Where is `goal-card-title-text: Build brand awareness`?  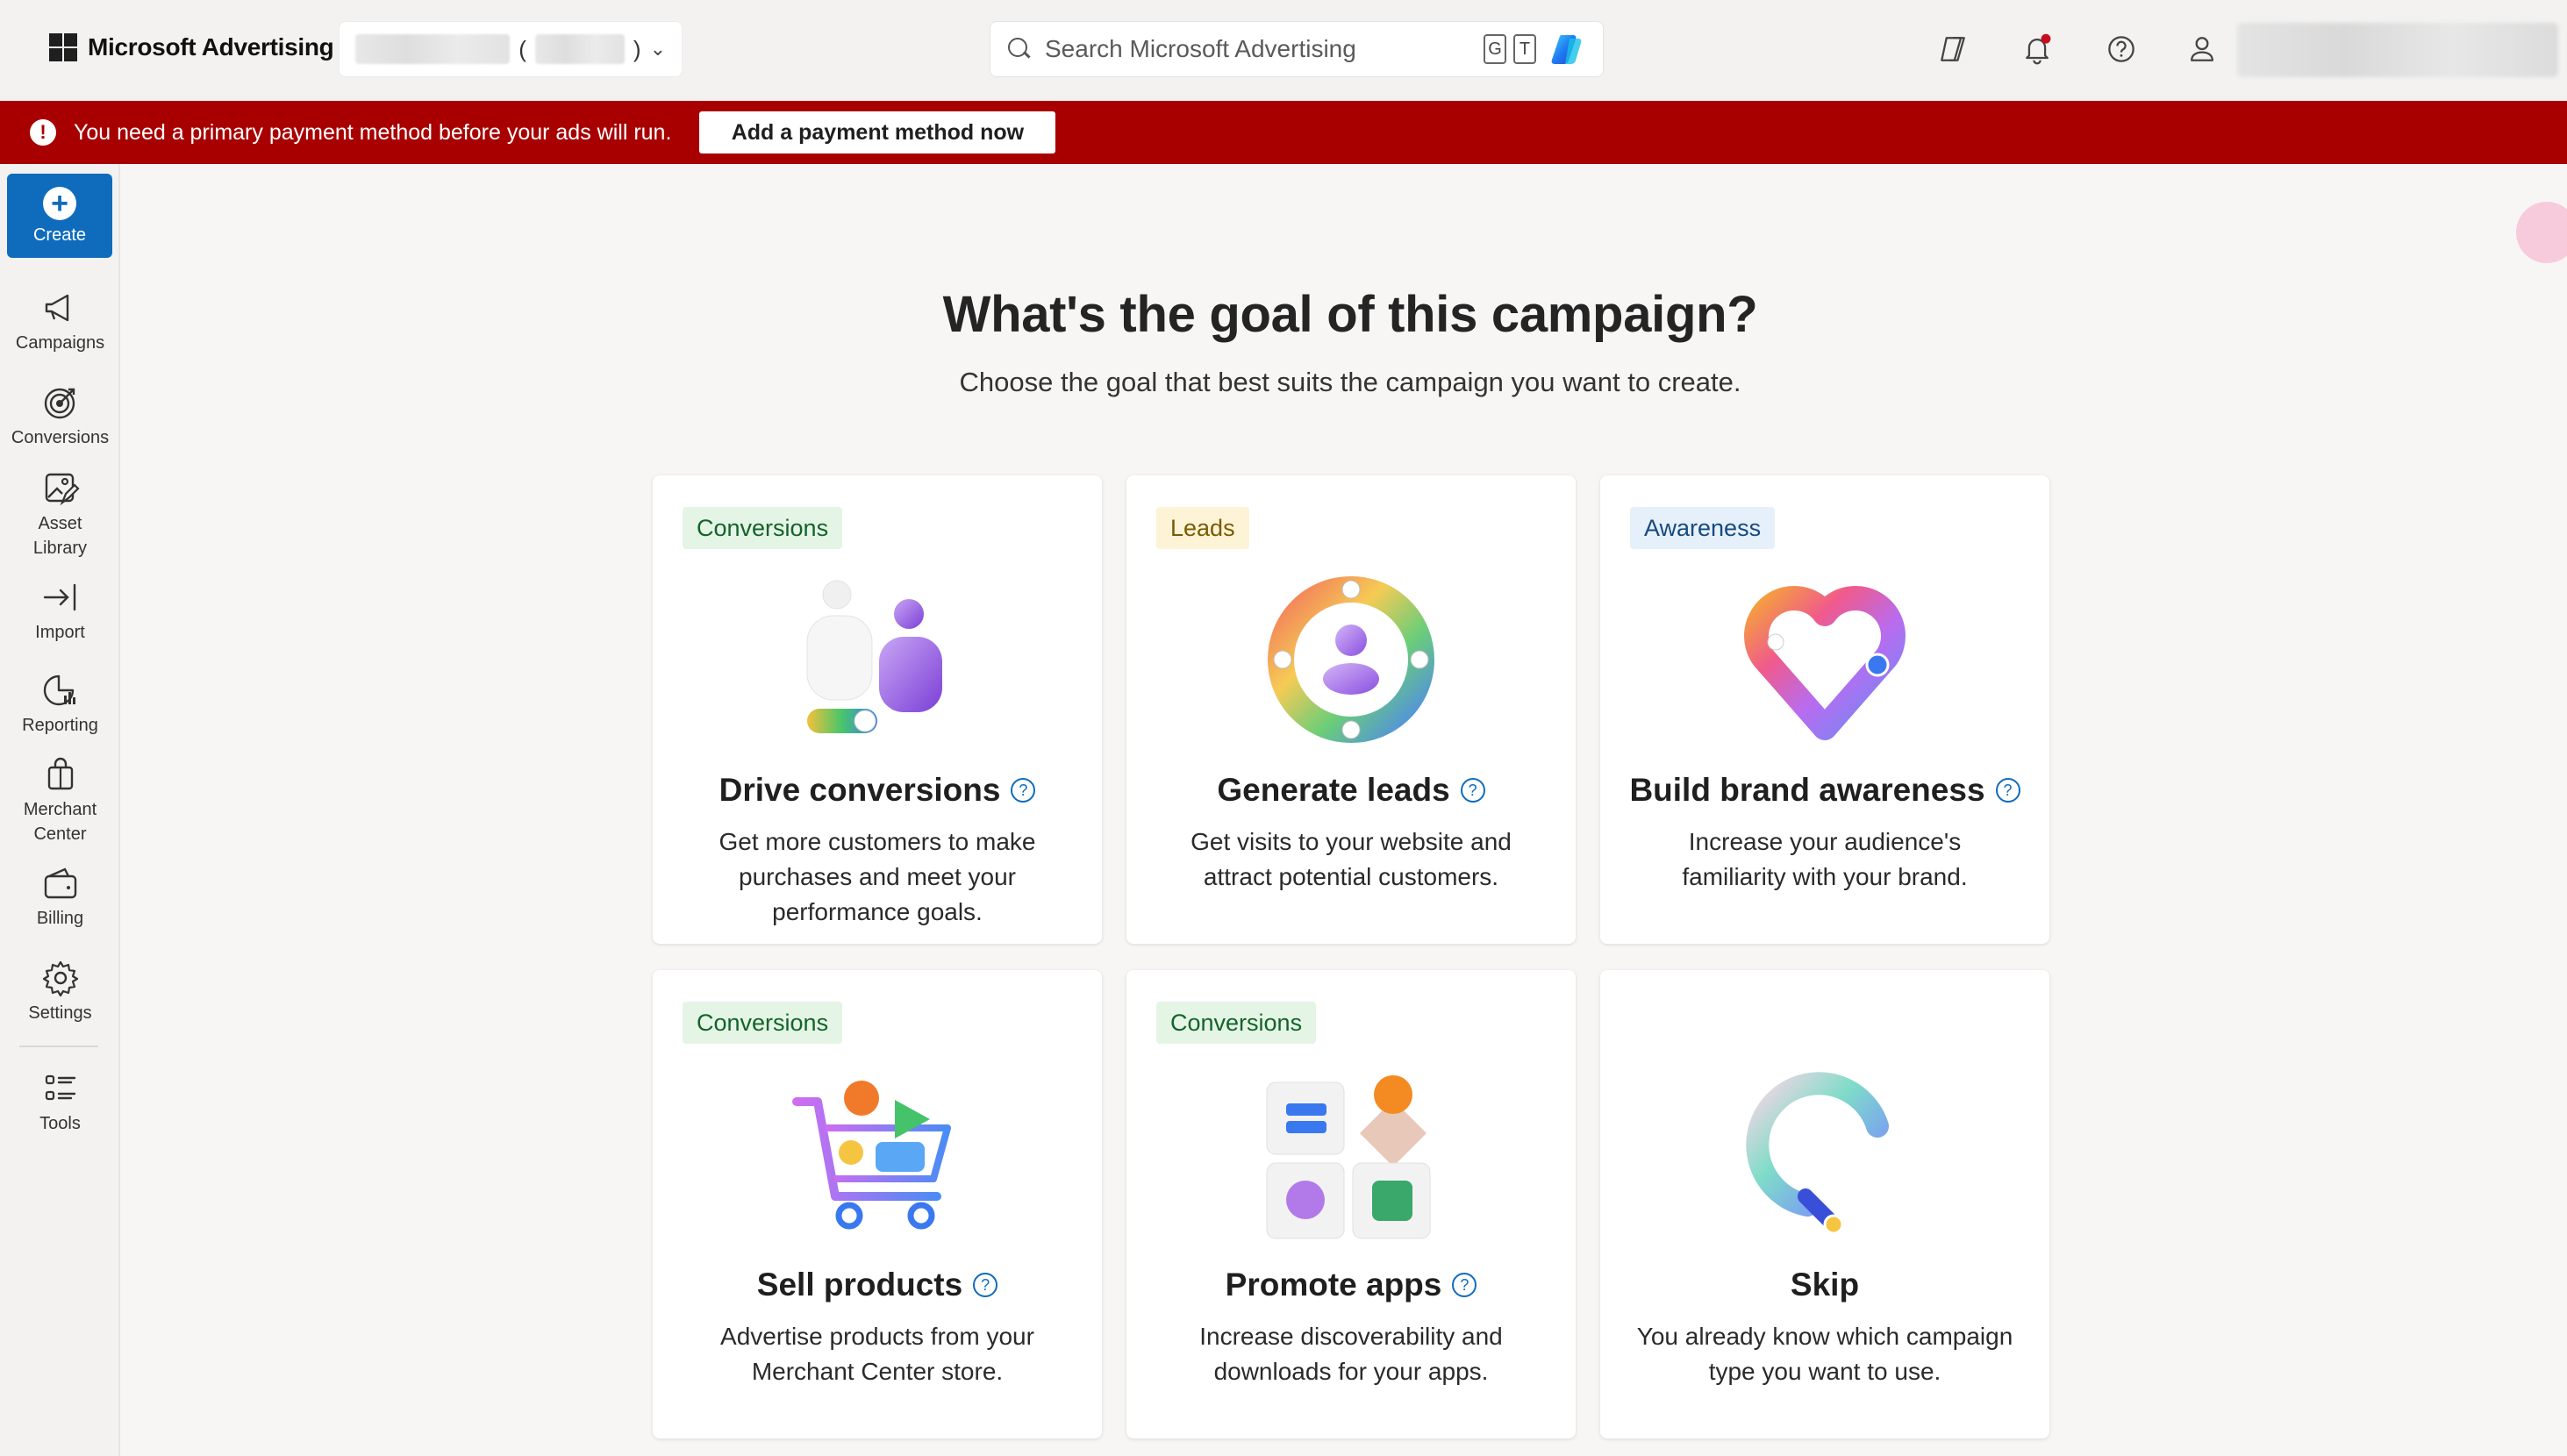
goal-card-title-text: Build brand awareness is located at coordinates (1807, 790).